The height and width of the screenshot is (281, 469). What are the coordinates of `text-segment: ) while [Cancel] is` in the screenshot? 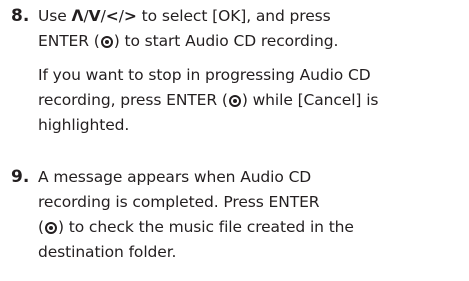 It's located at (310, 100).